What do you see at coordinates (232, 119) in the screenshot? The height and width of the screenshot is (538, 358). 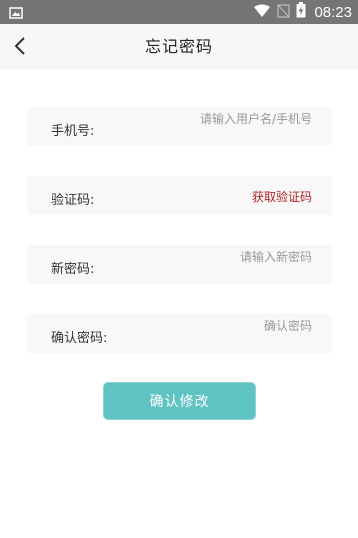 I see `phone-input` at bounding box center [232, 119].